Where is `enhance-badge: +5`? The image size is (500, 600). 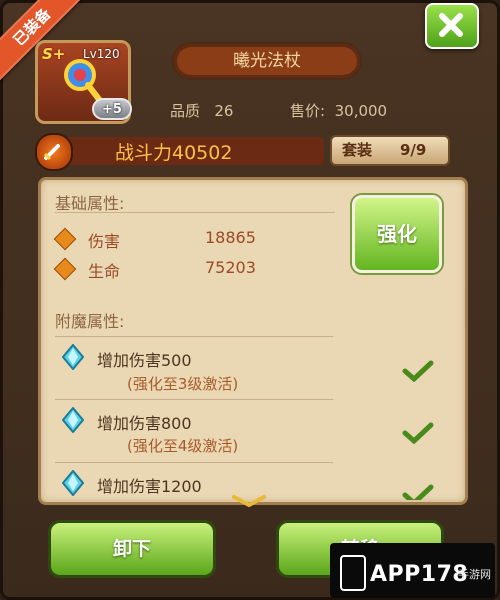 enhance-badge: +5 is located at coordinates (112, 109).